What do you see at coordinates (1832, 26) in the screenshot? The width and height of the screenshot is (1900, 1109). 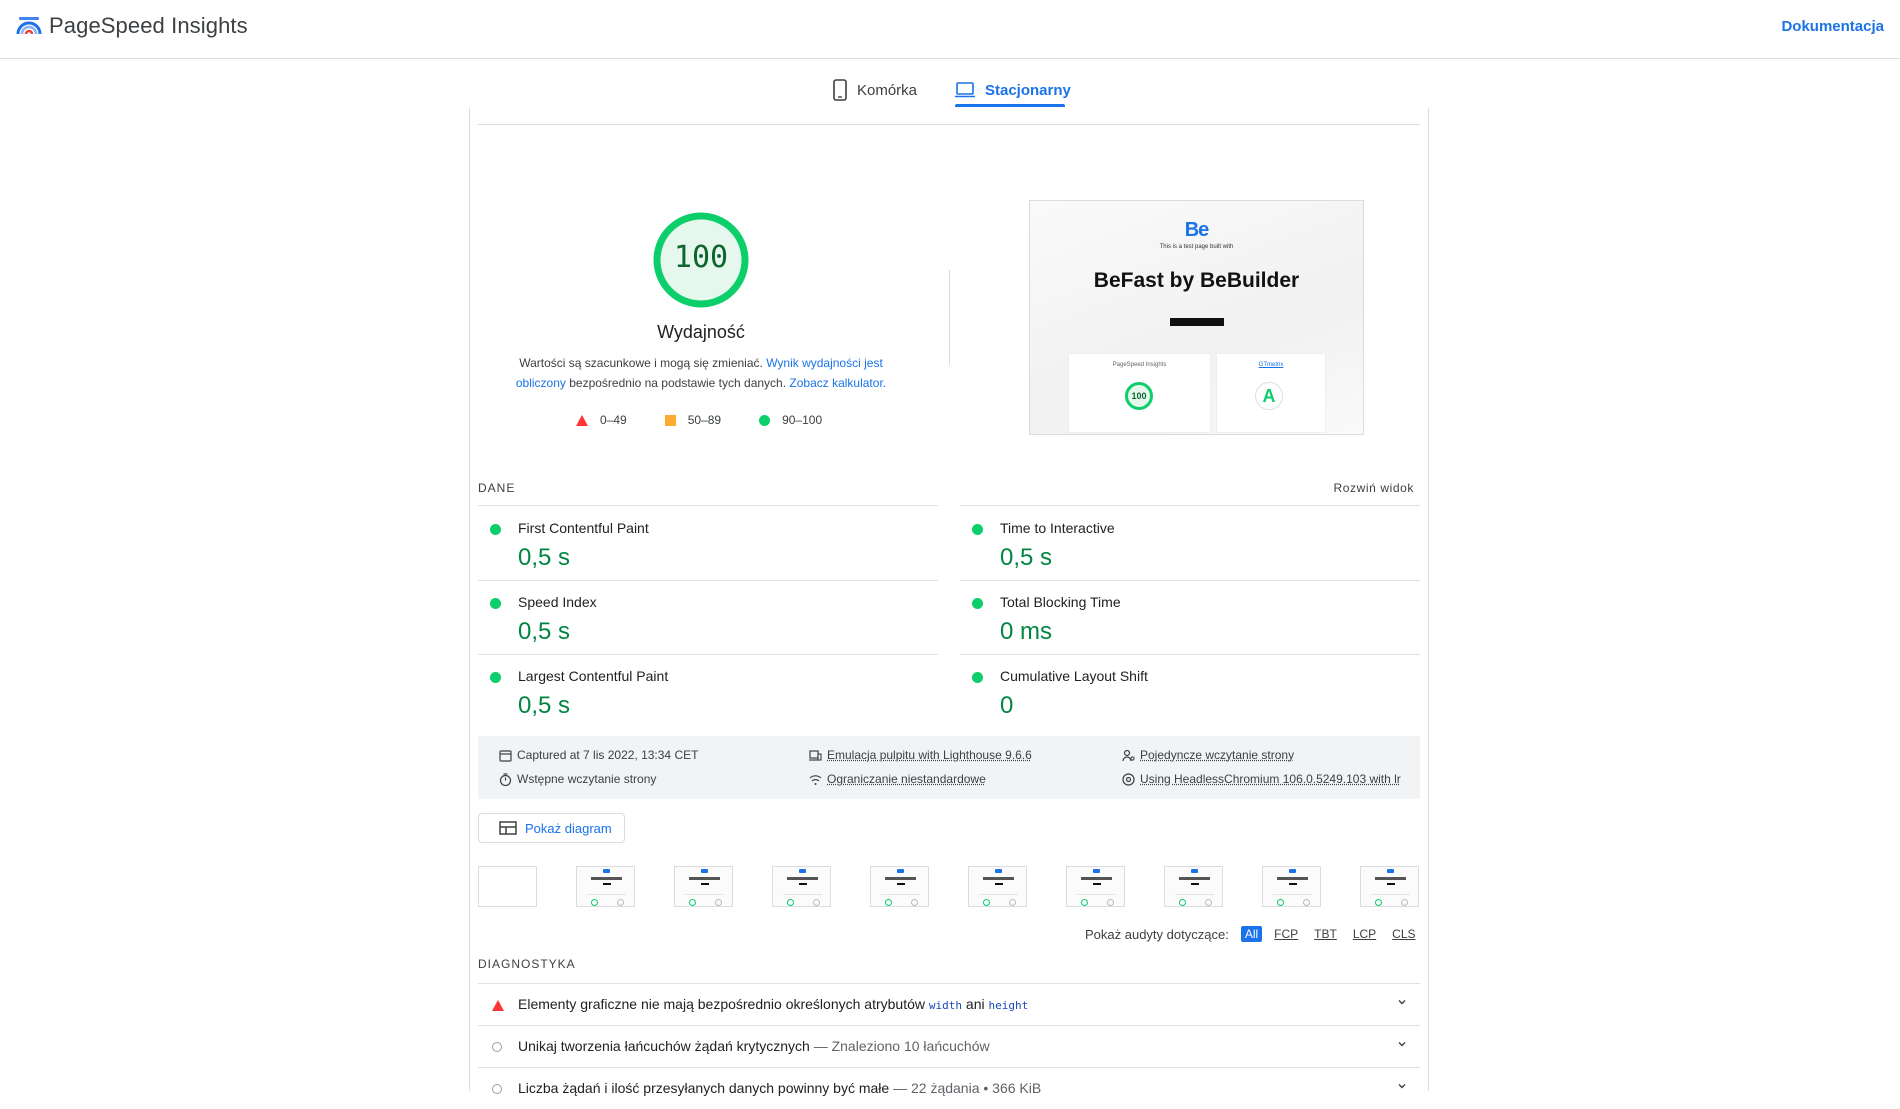 I see `documentation-link: Dokumentacja` at bounding box center [1832, 26].